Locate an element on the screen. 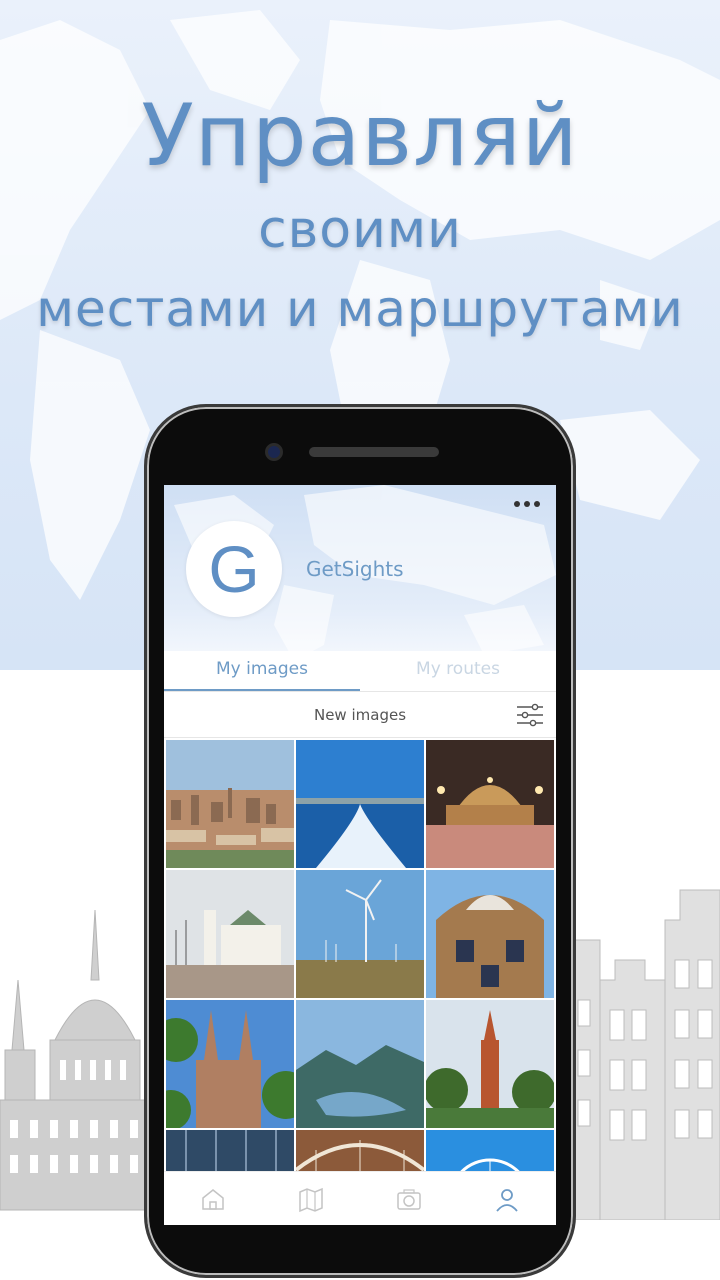  nav-home is located at coordinates (213, 1198).